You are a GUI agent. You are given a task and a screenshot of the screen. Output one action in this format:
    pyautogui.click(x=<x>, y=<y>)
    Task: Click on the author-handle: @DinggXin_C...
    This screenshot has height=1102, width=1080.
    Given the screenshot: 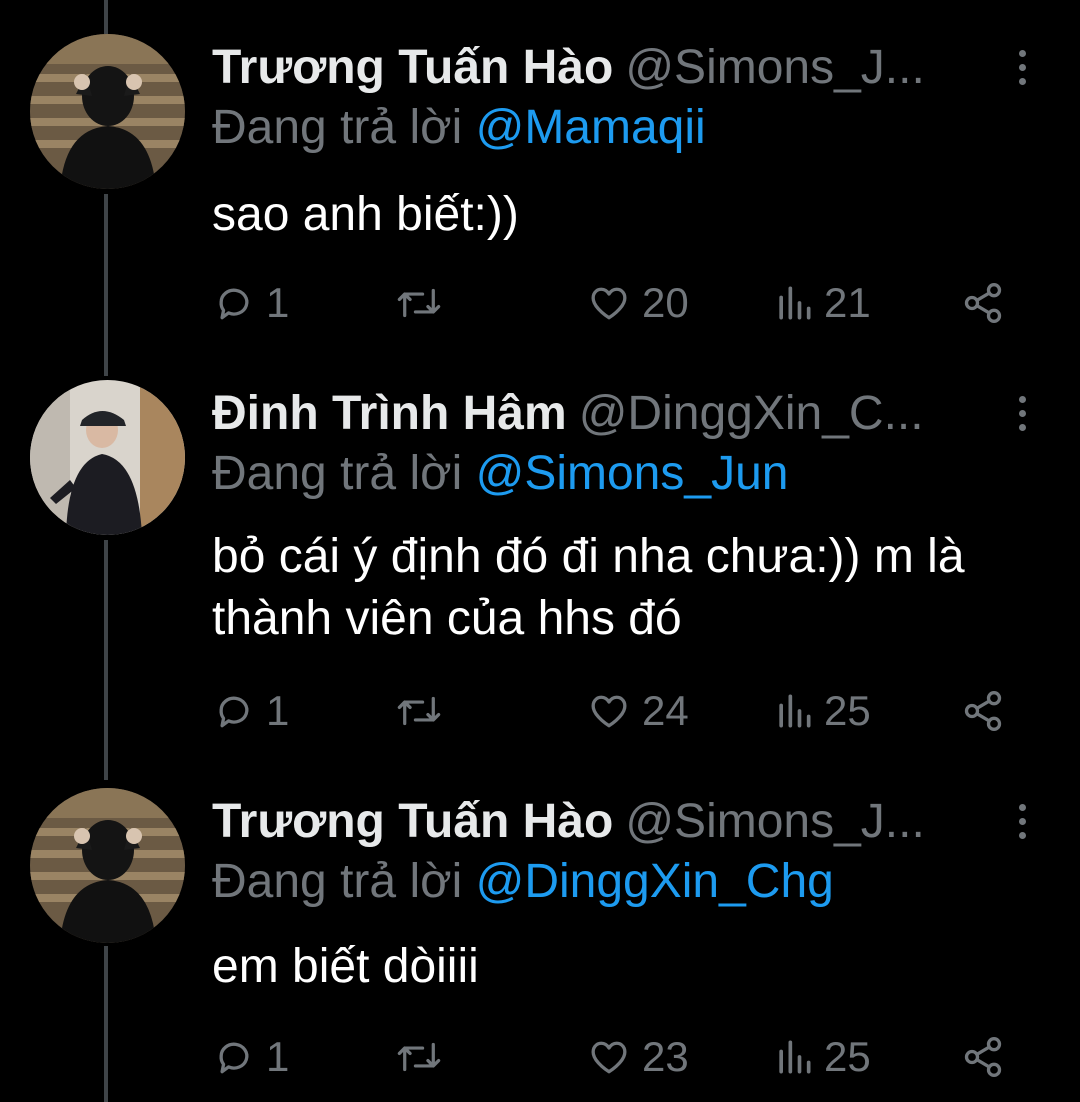 What is the action you would take?
    pyautogui.click(x=751, y=413)
    